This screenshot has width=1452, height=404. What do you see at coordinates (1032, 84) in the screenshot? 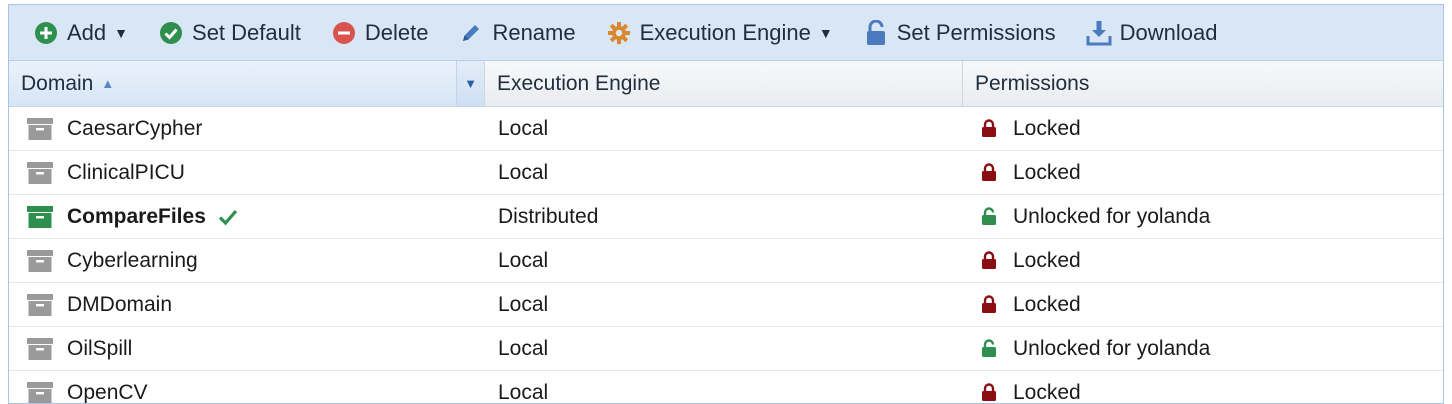
I see `column-header-permissions-label: Permissions` at bounding box center [1032, 84].